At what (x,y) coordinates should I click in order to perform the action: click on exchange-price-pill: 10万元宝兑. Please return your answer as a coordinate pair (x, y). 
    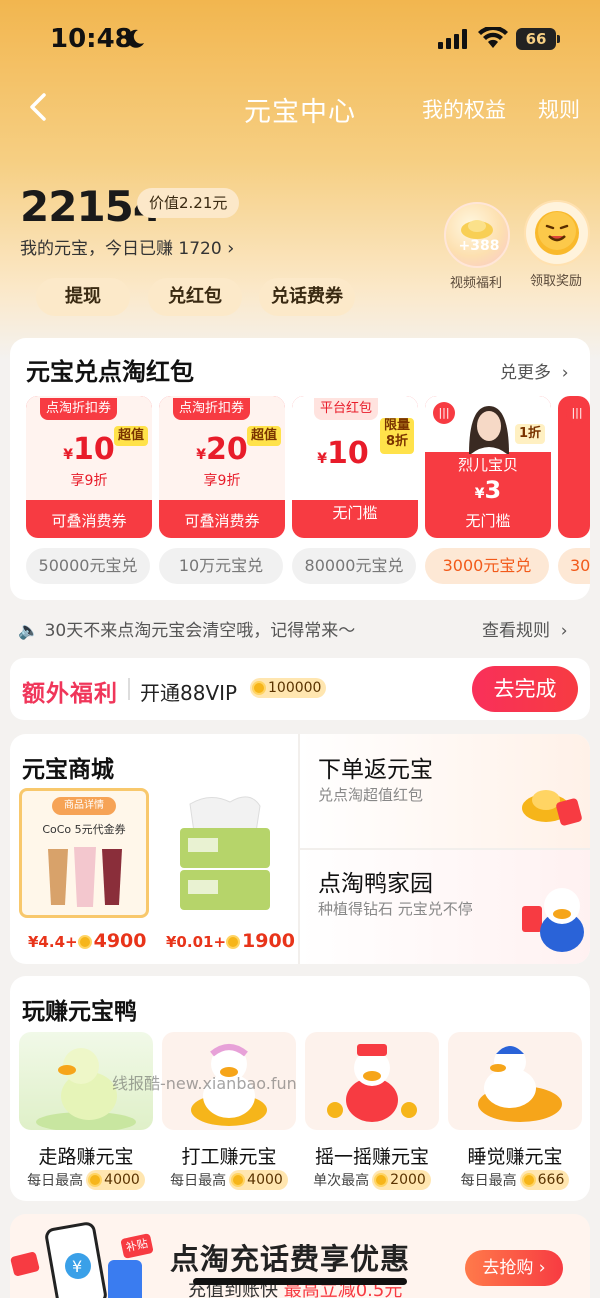
    Looking at the image, I should click on (221, 566).